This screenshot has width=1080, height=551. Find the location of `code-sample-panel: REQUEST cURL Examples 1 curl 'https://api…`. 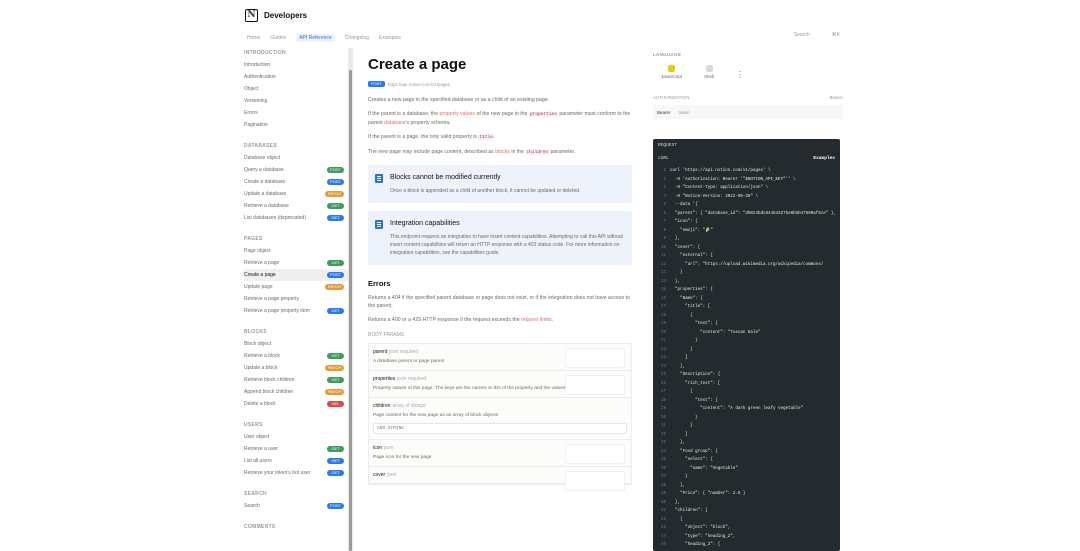

code-sample-panel: REQUEST cURL Examples 1 curl 'https://api… is located at coordinates (746, 345).